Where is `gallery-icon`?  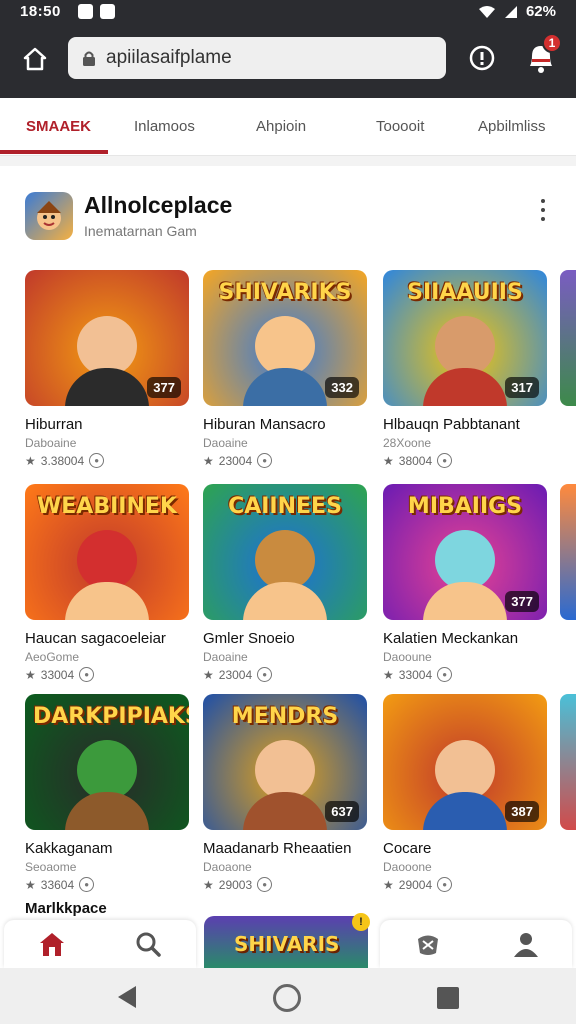
gallery-icon is located at coordinates (107, 11).